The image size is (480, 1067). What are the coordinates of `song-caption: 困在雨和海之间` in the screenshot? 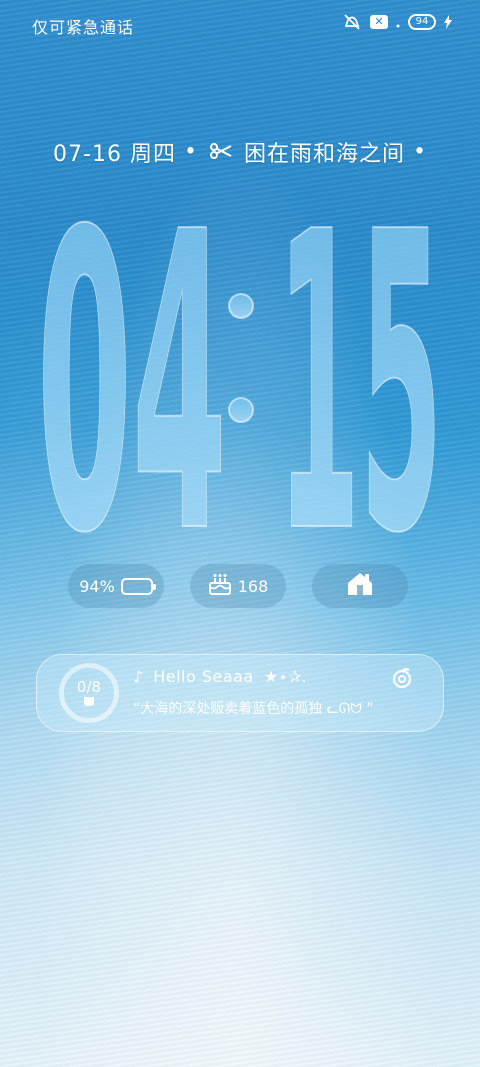 It's located at (324, 154).